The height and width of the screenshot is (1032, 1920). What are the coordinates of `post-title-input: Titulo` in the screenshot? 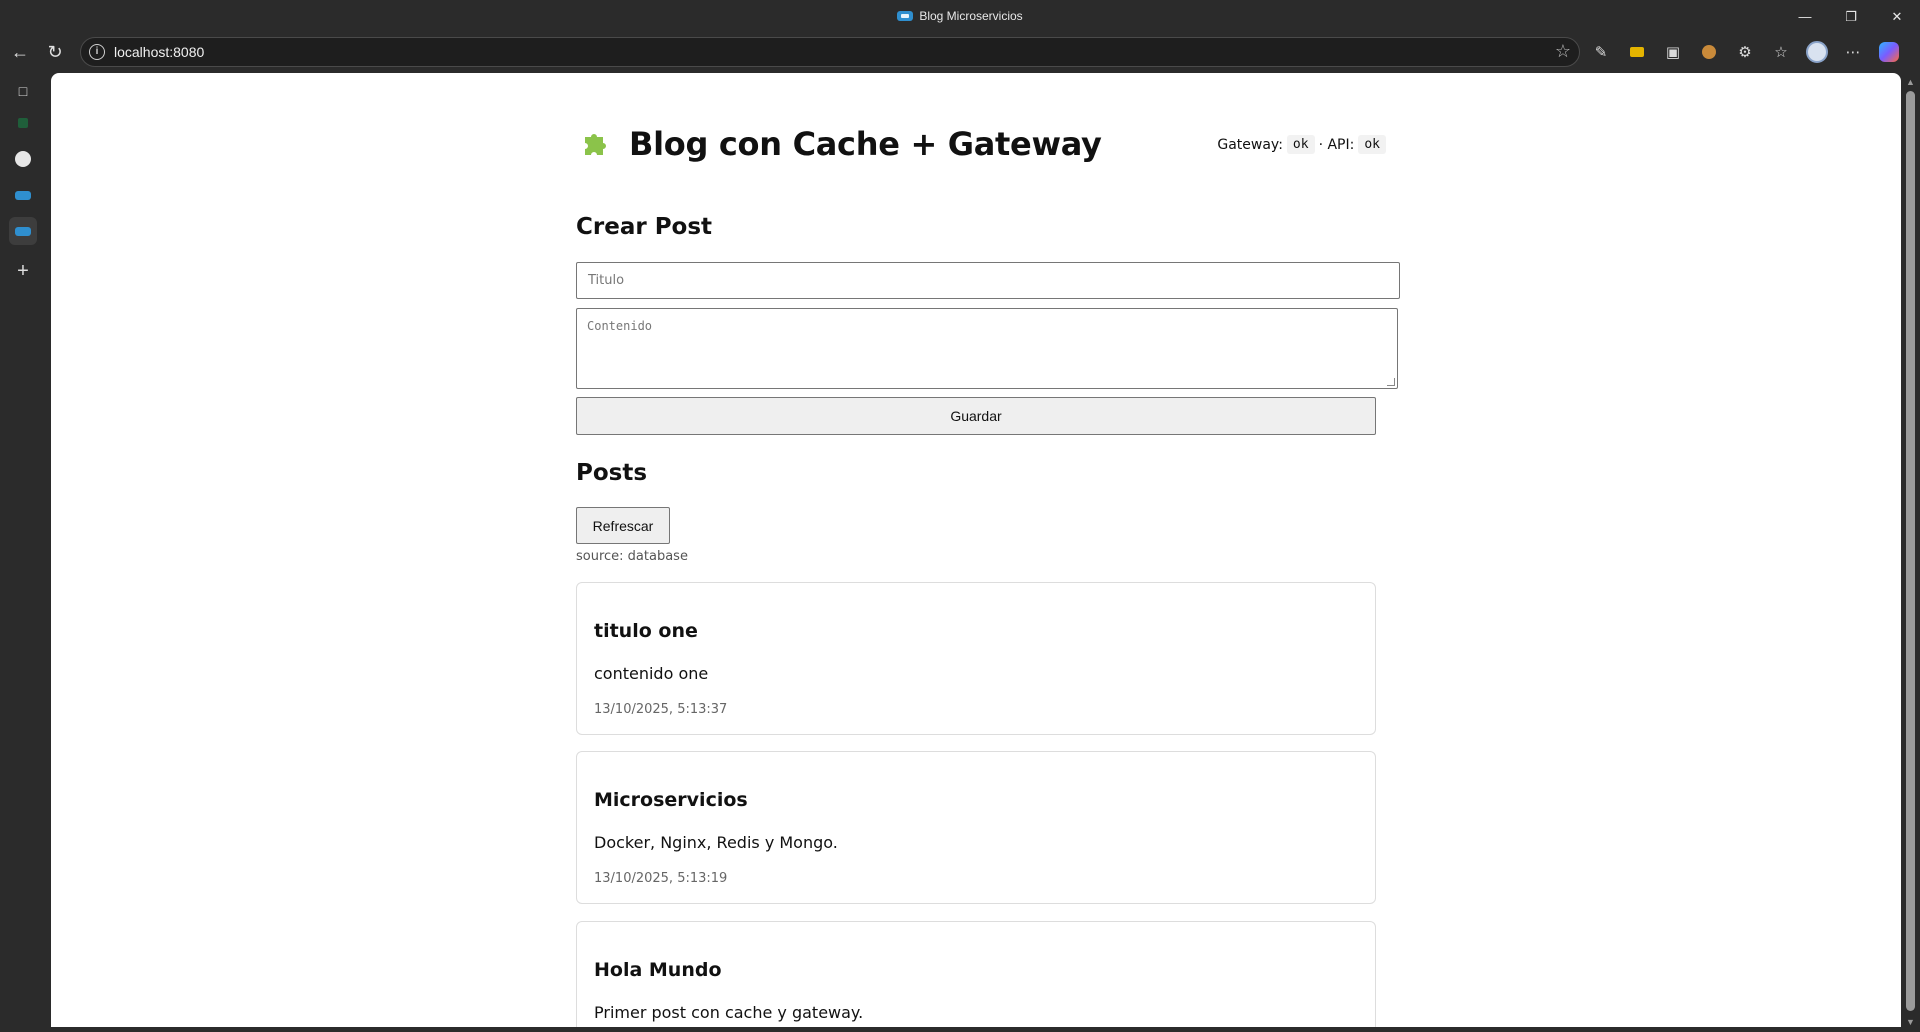 It's located at (988, 280).